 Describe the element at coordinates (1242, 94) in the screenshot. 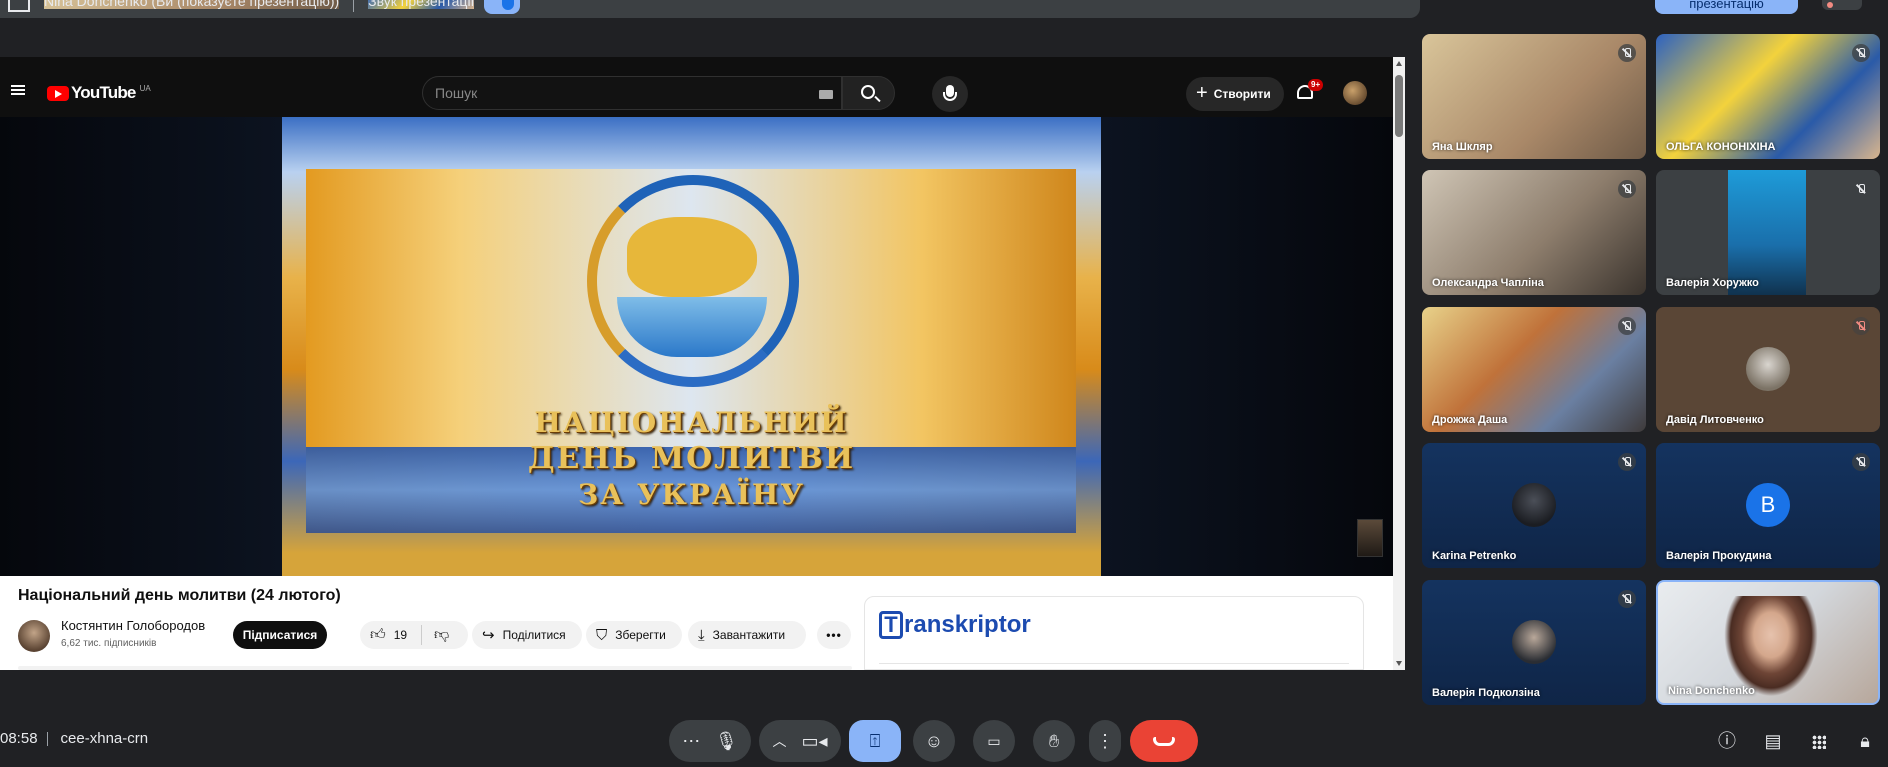

I see `create-label: Створити` at that location.